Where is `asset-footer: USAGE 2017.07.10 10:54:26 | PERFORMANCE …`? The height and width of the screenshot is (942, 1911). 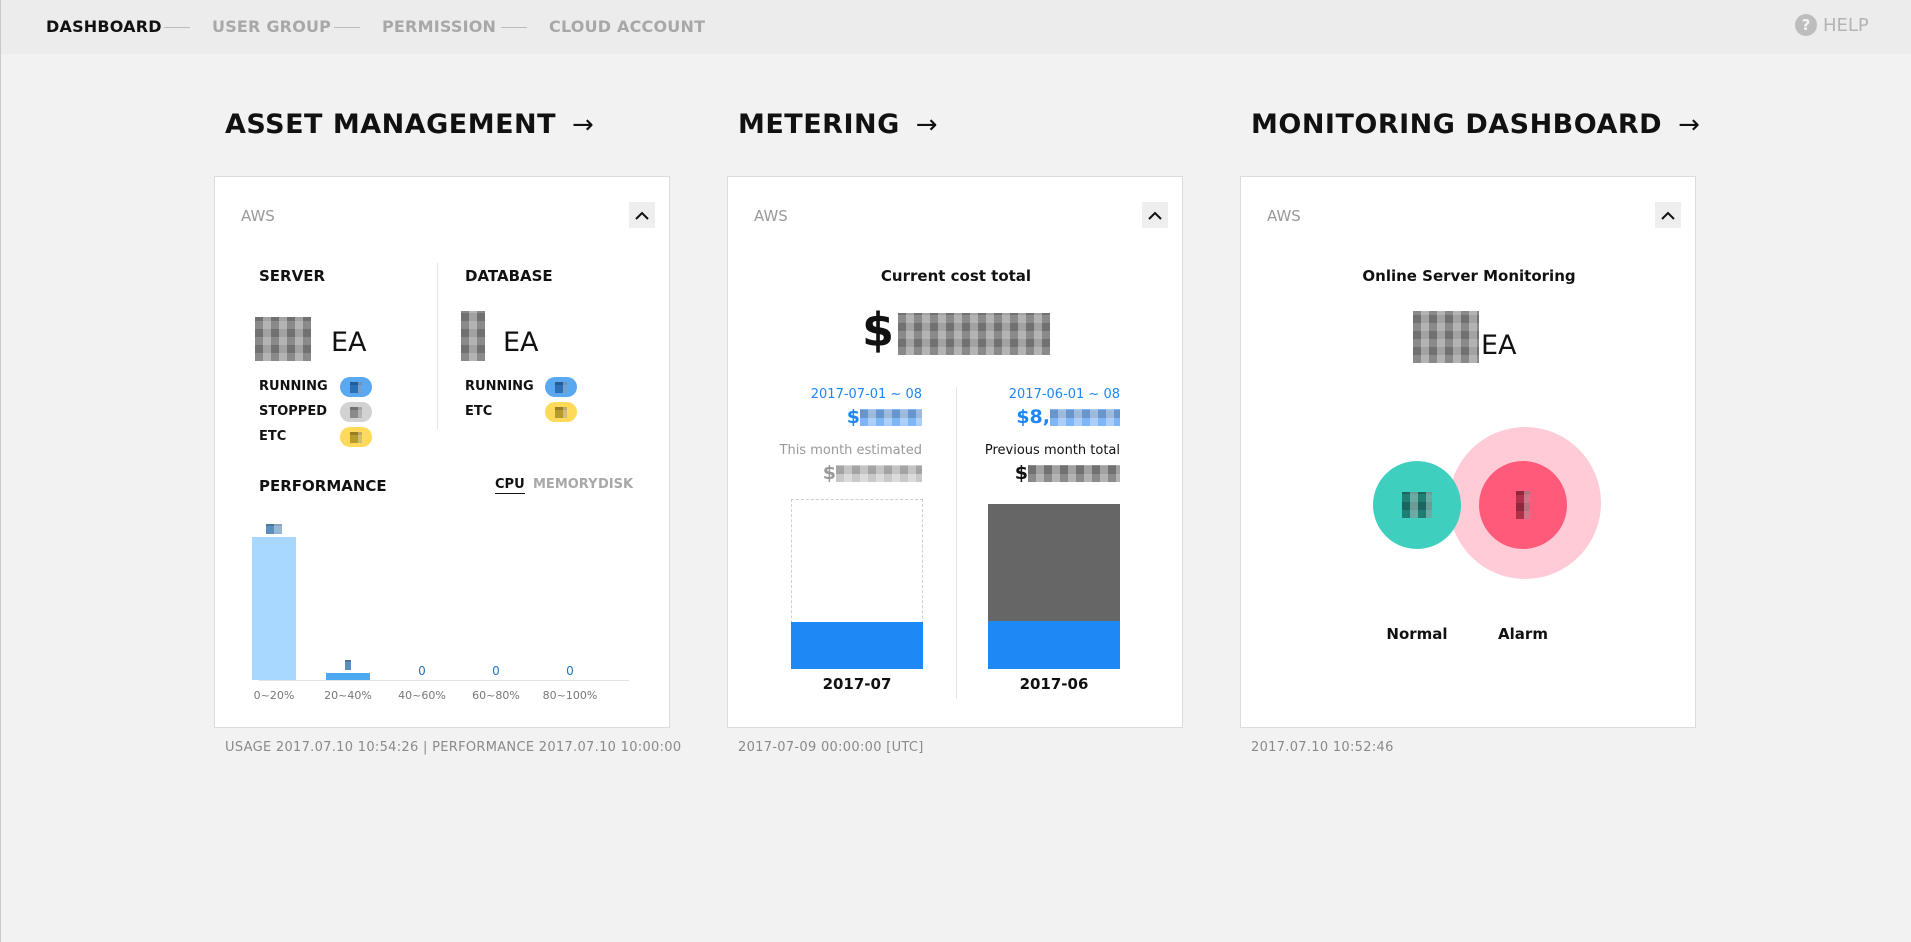
asset-footer: USAGE 2017.07.10 10:54:26 | PERFORMANCE … is located at coordinates (453, 747).